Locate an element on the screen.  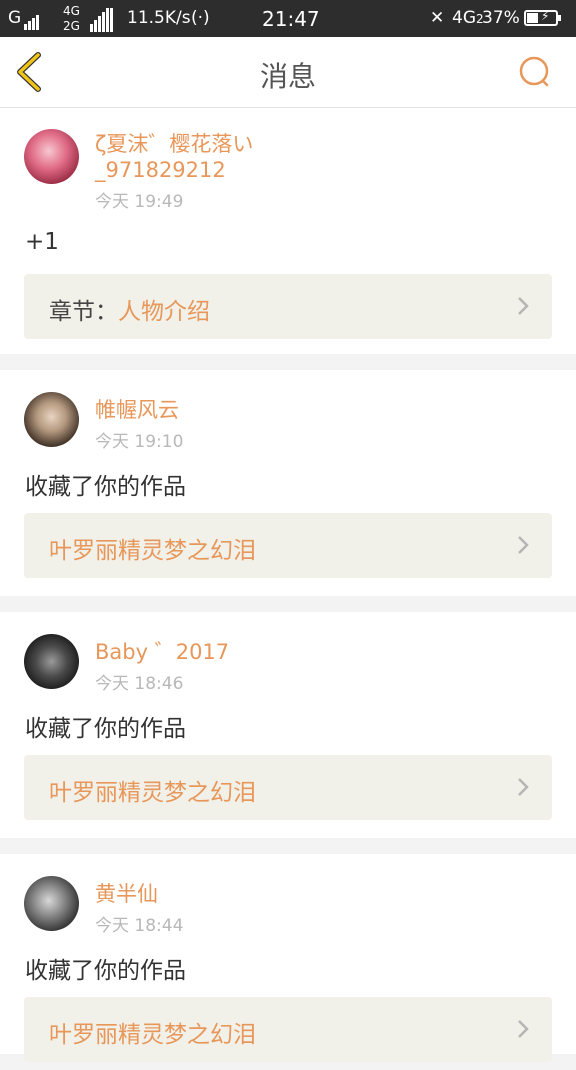
ref-text: 章节：人物介绍 is located at coordinates (129, 309).